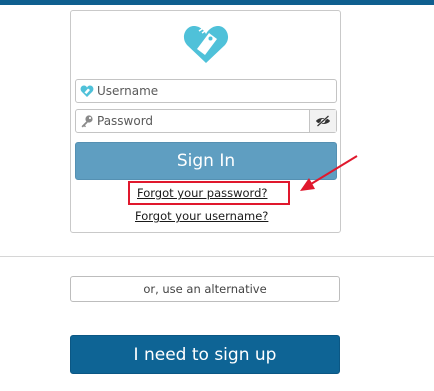 This screenshot has width=434, height=391. Describe the element at coordinates (202, 91) in the screenshot. I see `username-input` at that location.